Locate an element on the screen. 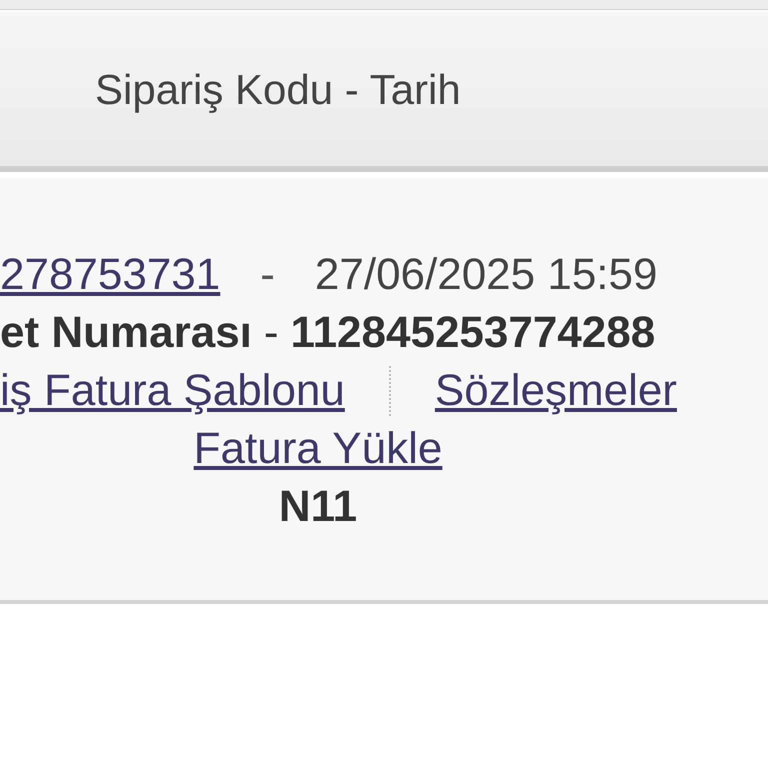  upload-invoice-link: Fatura Yükle is located at coordinates (318, 448).